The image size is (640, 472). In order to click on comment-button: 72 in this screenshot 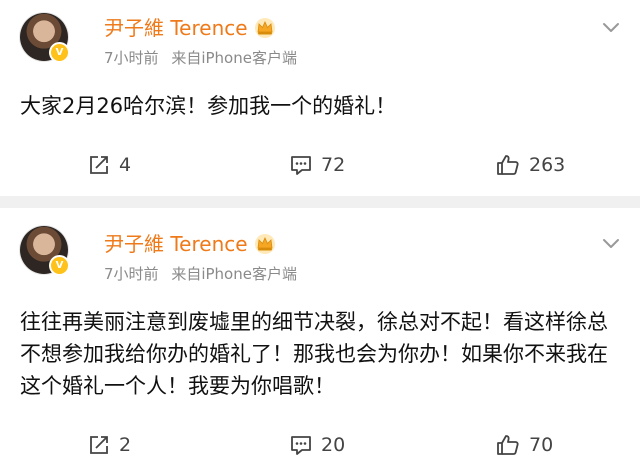, I will do `click(317, 165)`.